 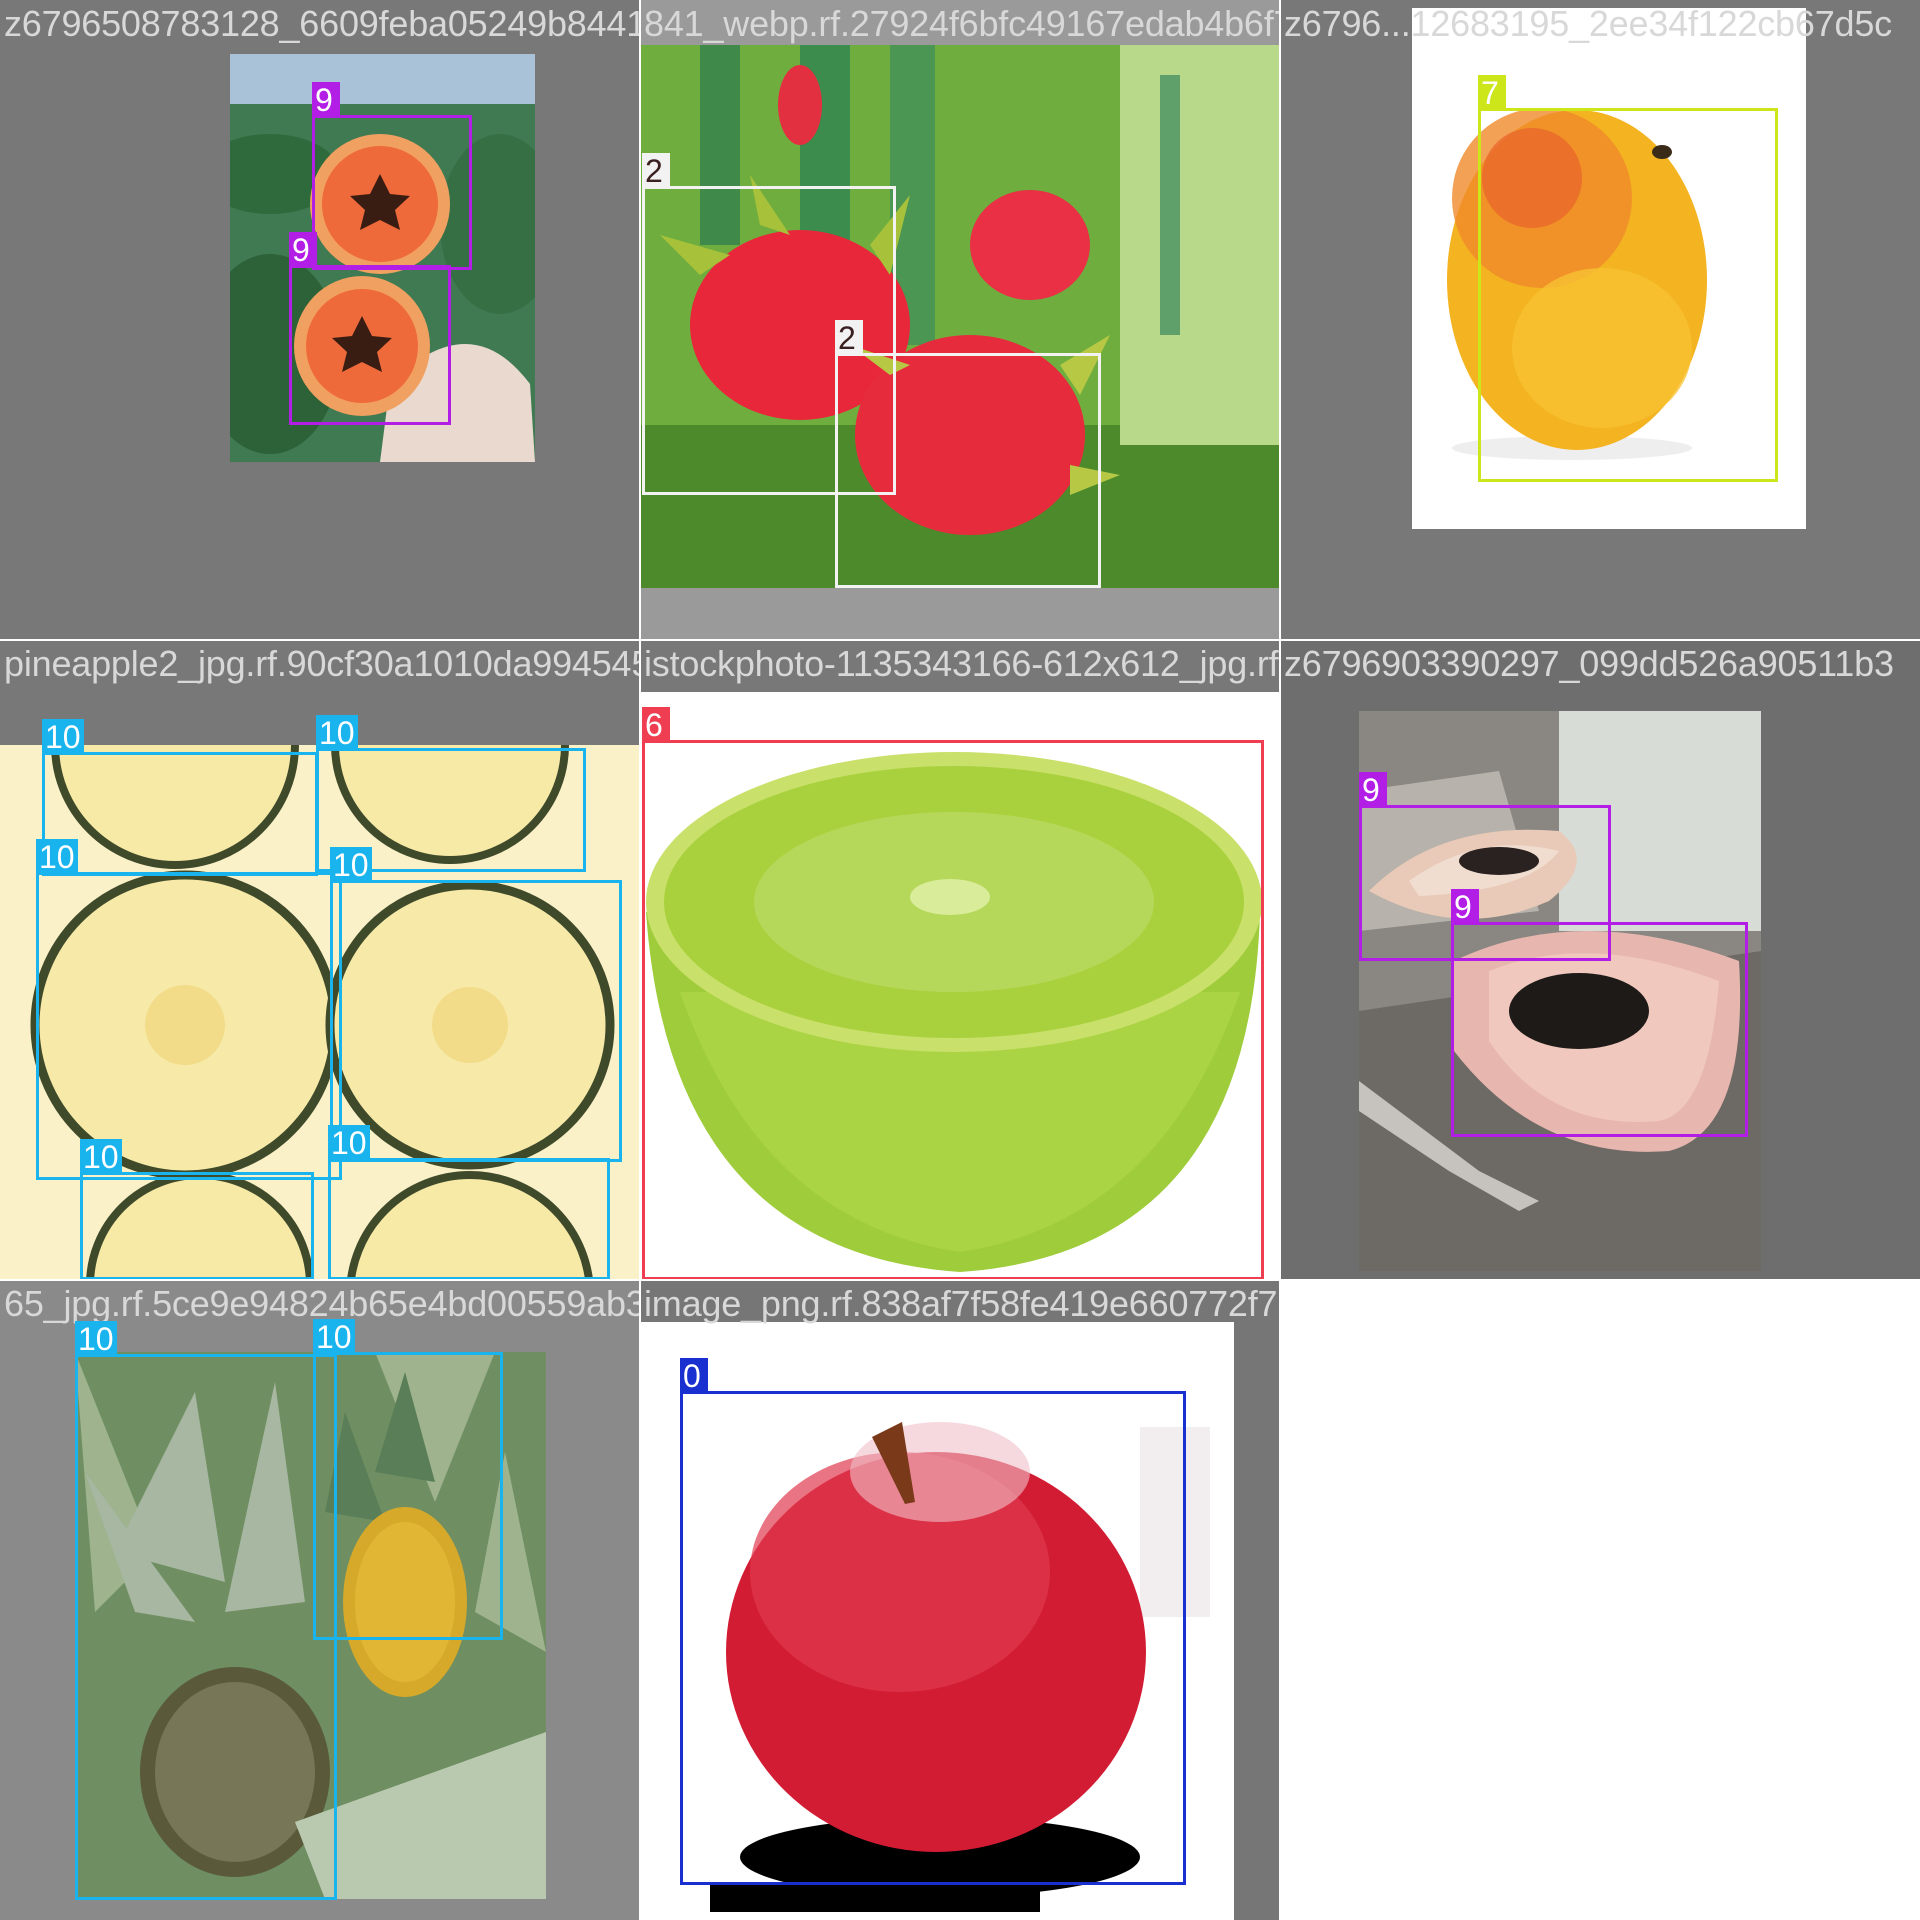 I want to click on class-label: 7, so click(x=1492, y=93).